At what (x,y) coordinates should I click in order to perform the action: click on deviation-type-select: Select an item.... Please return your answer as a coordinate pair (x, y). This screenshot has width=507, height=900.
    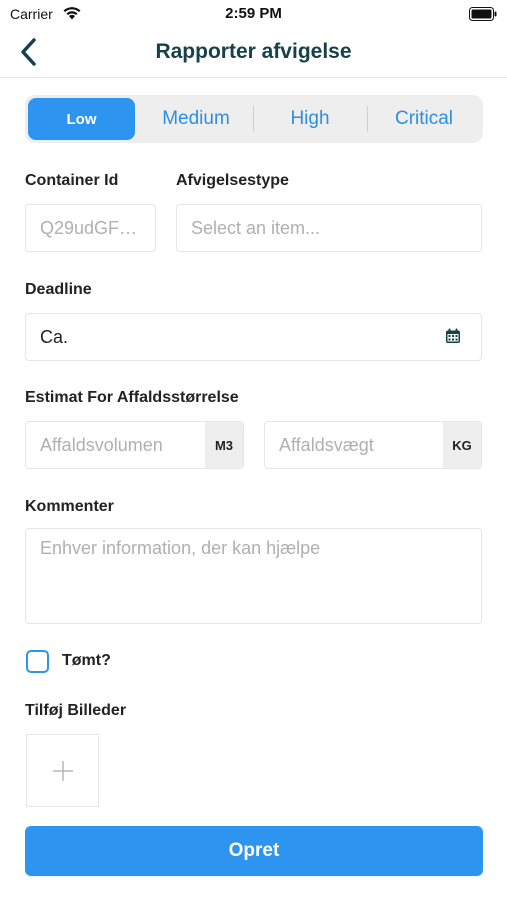
    Looking at the image, I should click on (329, 228).